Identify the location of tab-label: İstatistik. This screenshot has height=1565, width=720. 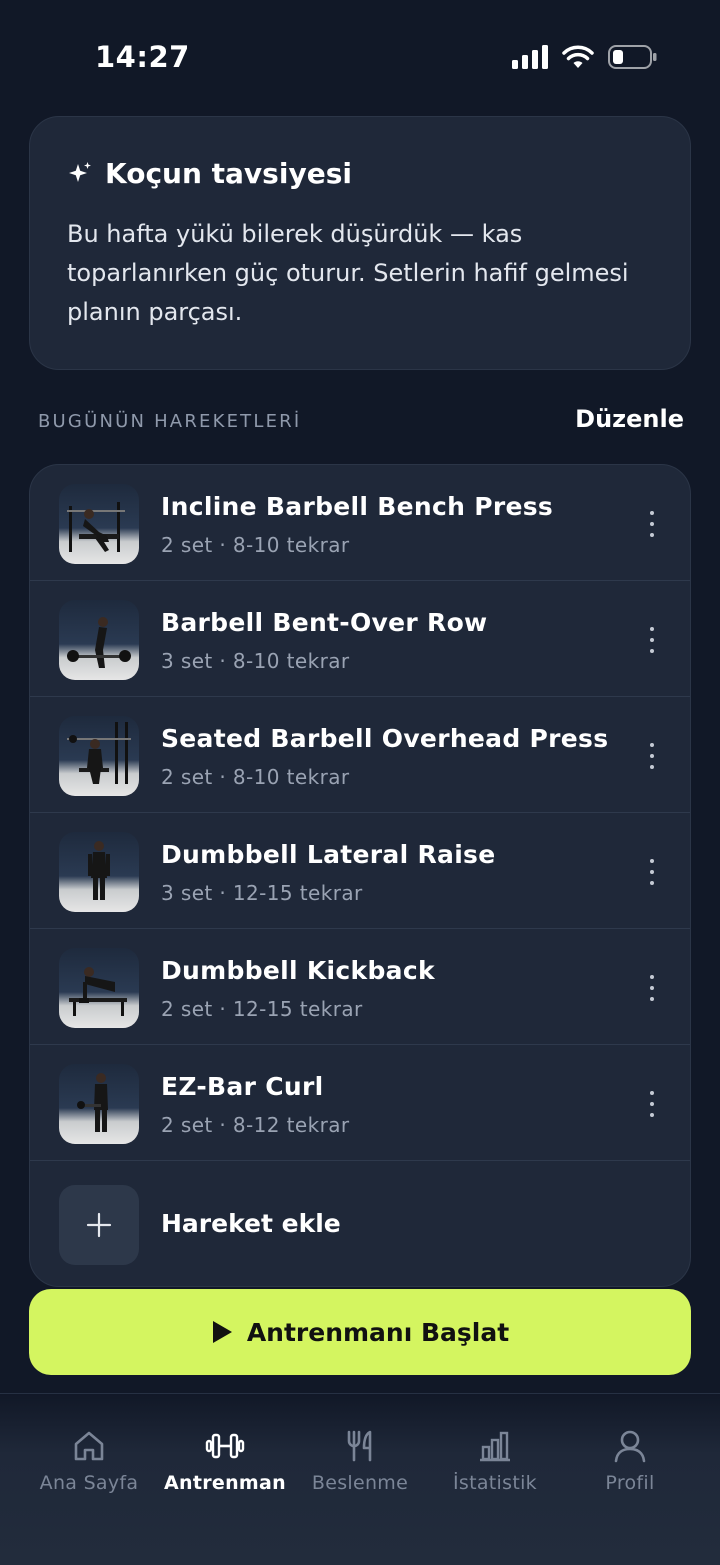
(495, 1483).